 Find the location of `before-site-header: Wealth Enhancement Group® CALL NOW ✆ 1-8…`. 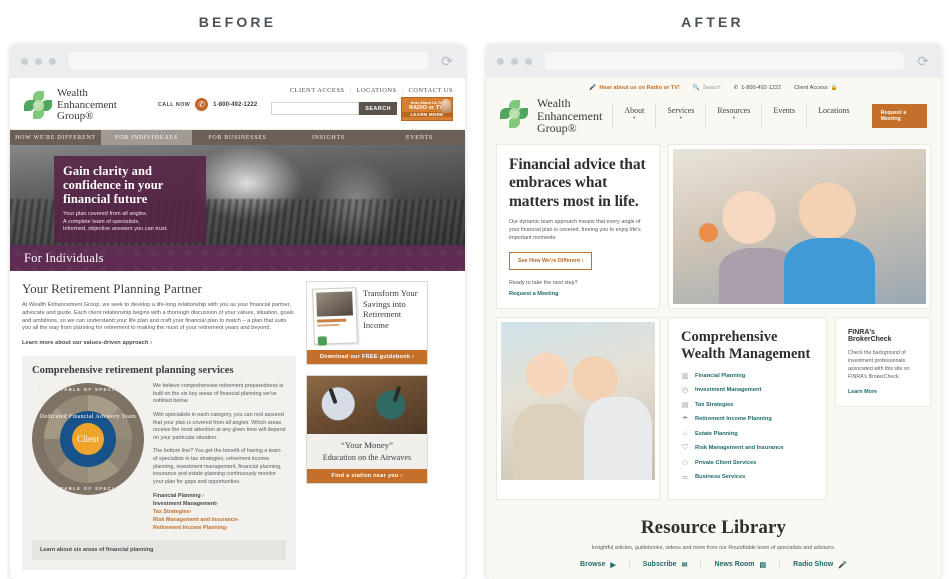

before-site-header: Wealth Enhancement Group® CALL NOW ✆ 1-8… is located at coordinates (237, 104).